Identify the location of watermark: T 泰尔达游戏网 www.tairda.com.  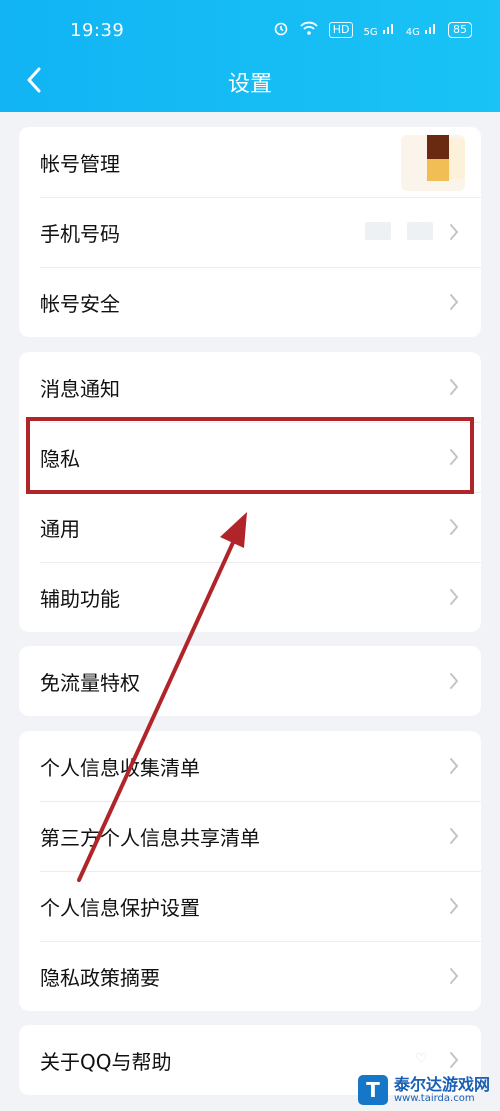
(423, 1089).